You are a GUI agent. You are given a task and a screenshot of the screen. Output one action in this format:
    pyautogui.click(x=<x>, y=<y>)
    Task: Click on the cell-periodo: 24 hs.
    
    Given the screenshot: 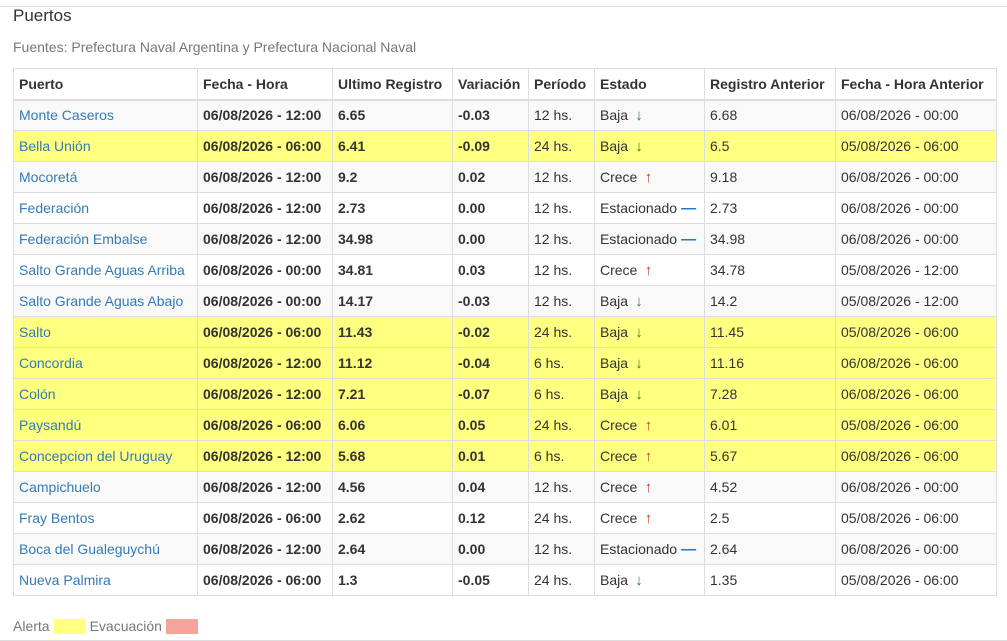 What is the action you would take?
    pyautogui.click(x=561, y=425)
    